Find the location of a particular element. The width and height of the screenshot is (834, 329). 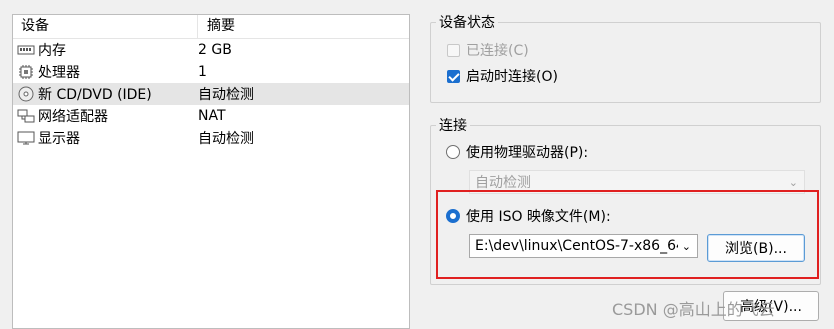

connected-checkbox-box is located at coordinates (453, 50).